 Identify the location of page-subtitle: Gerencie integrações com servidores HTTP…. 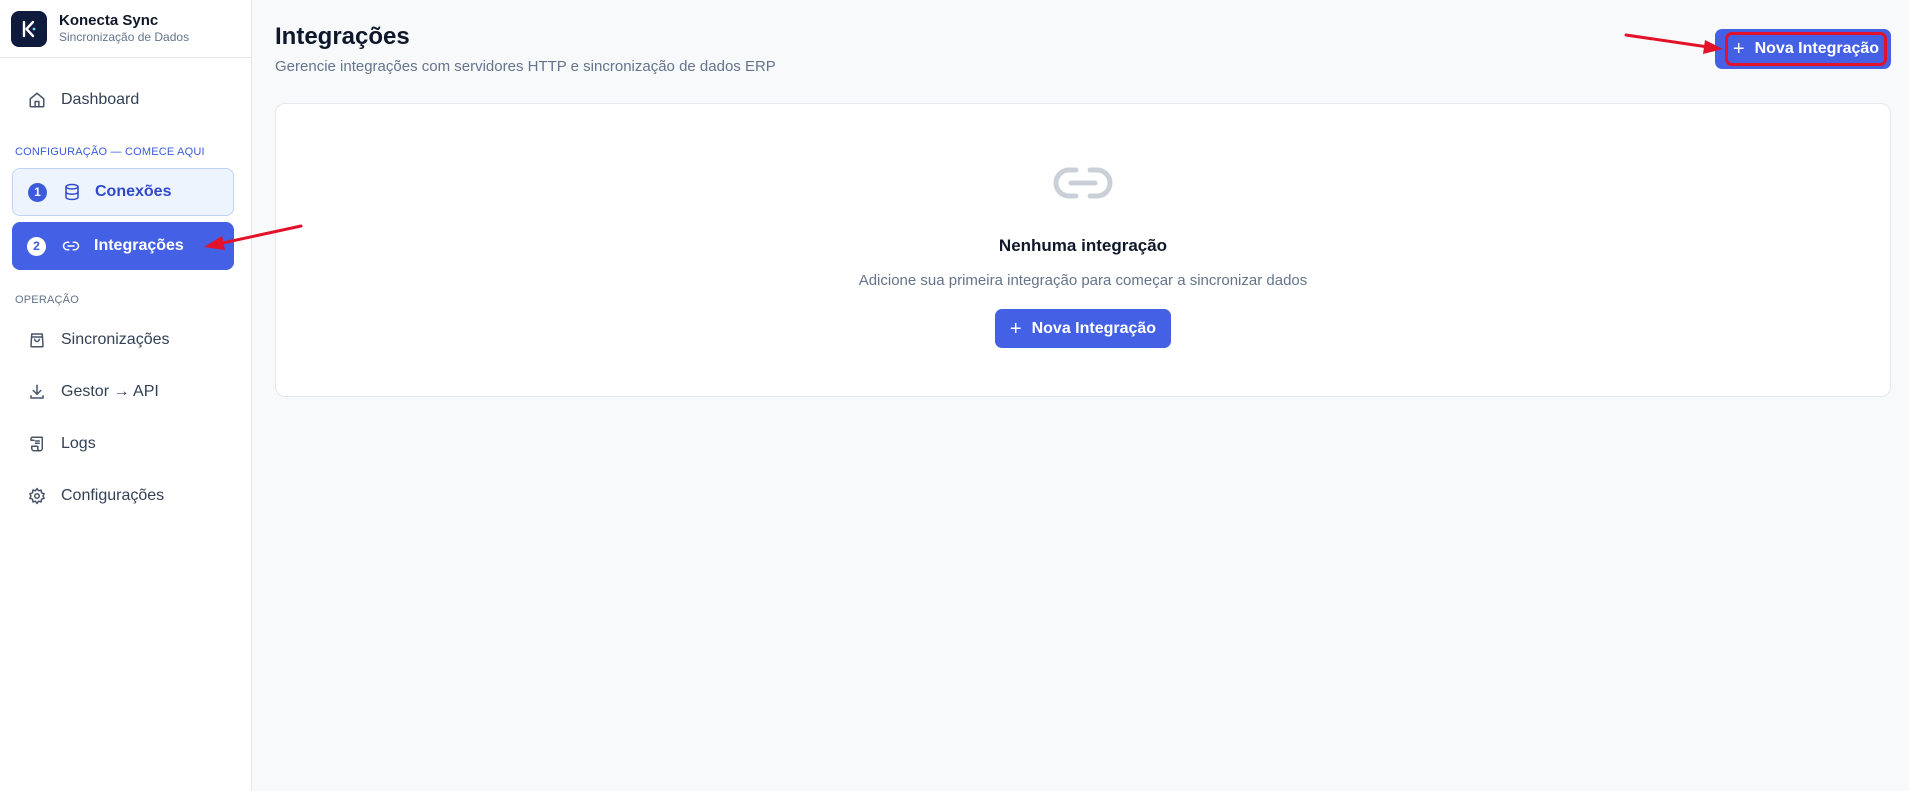
(525, 66).